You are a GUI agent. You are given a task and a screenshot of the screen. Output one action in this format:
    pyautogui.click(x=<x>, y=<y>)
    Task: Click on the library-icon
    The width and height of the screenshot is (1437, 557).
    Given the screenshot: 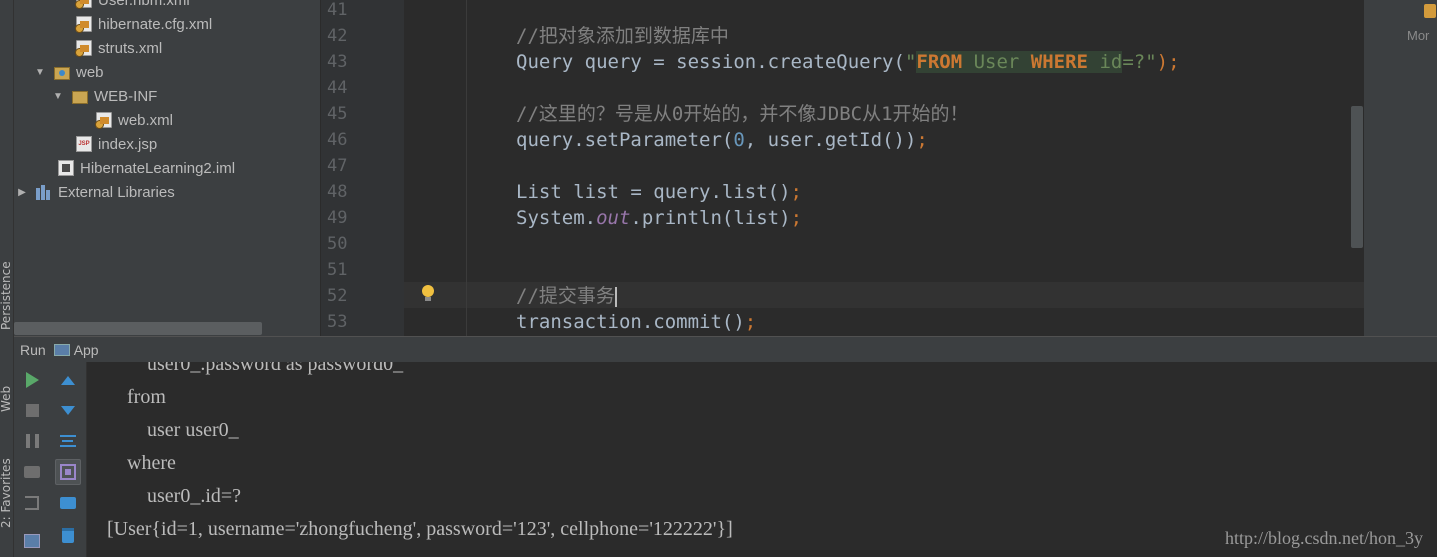 What is the action you would take?
    pyautogui.click(x=44, y=192)
    